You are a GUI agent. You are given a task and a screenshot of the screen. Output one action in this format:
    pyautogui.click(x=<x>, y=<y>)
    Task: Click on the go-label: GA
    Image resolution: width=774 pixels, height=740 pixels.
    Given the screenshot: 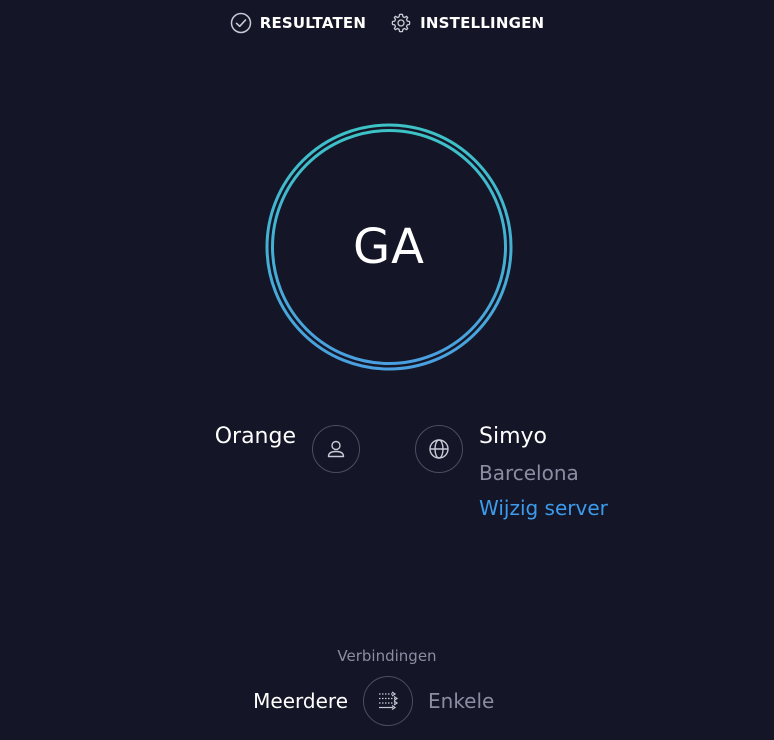 What is the action you would take?
    pyautogui.click(x=389, y=247)
    